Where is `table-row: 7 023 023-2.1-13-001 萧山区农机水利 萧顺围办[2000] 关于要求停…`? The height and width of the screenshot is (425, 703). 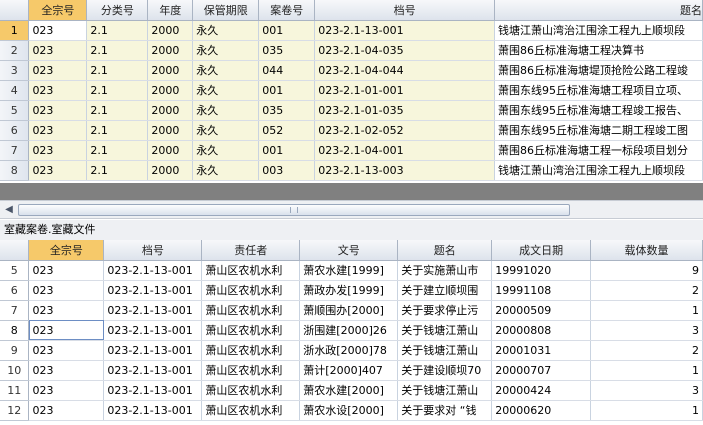 table-row: 7 023 023-2.1-13-001 萧山区农机水利 萧顺围办[2000] 关于要求停… is located at coordinates (351, 310).